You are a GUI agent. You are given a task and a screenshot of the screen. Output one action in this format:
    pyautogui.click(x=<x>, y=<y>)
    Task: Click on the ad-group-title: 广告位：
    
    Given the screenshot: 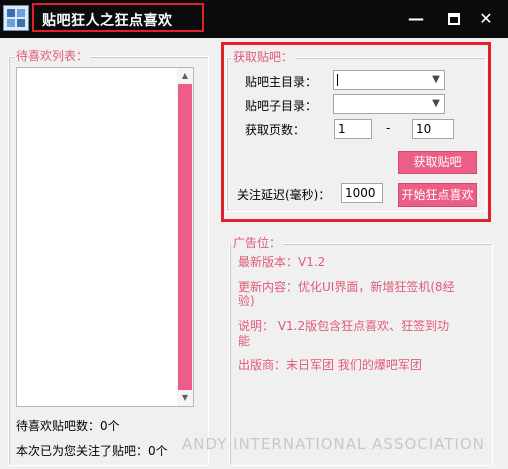 What is the action you would take?
    pyautogui.click(x=257, y=243)
    